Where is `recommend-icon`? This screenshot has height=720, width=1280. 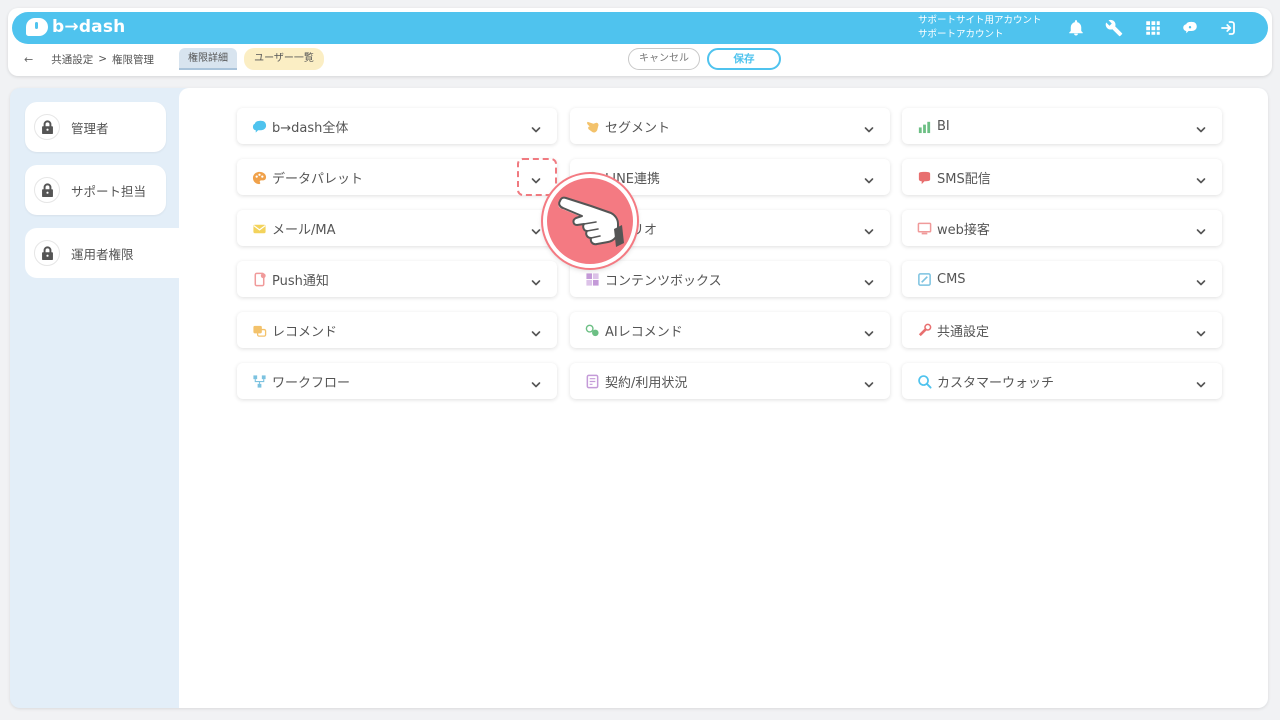
recommend-icon is located at coordinates (259, 330).